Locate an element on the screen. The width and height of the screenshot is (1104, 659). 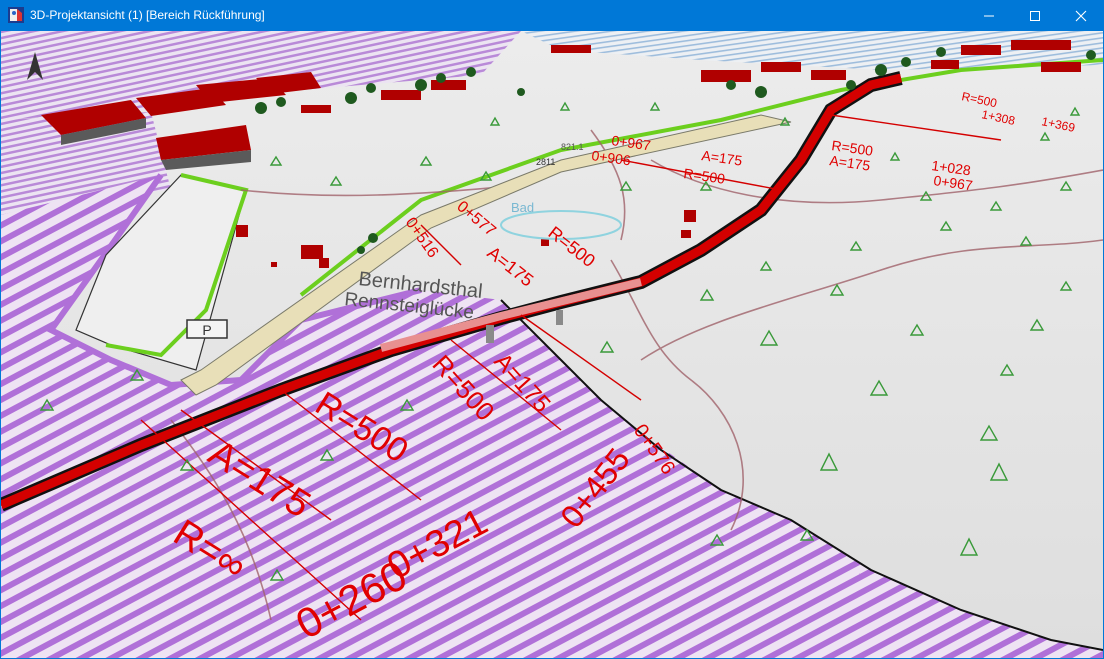
close-button is located at coordinates (1081, 15).